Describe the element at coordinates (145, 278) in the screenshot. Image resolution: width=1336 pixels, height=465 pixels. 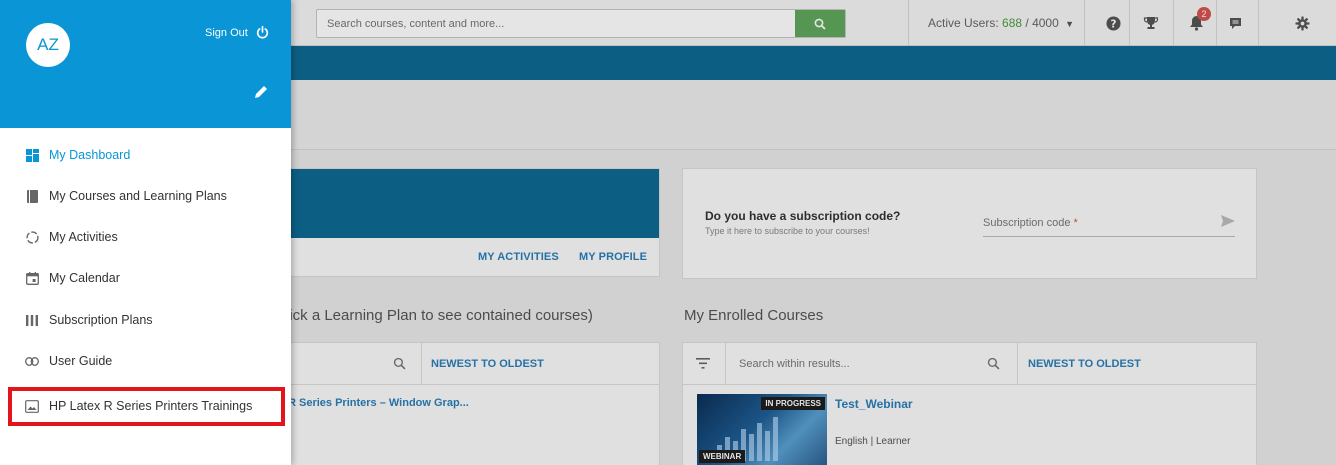
I see `menu-item-my-calendar: My Calendar` at that location.